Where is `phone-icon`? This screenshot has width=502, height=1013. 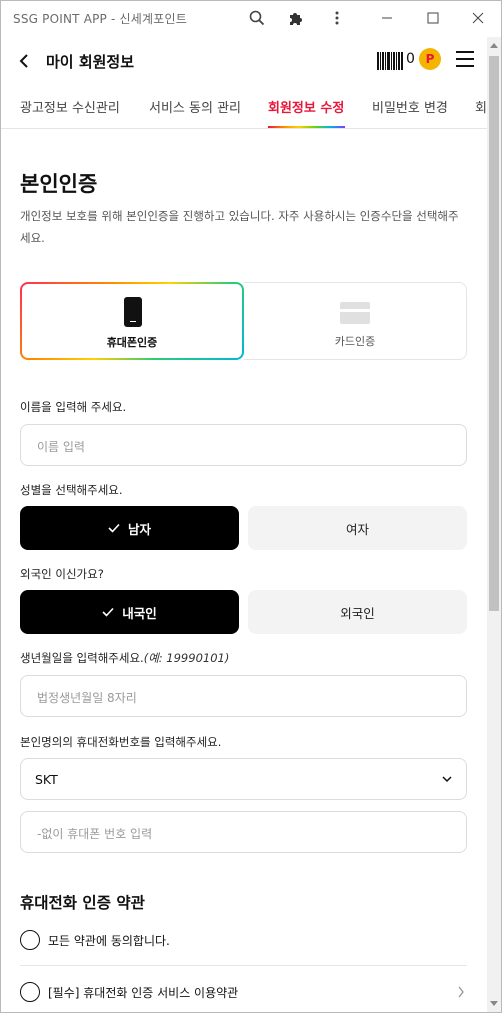 phone-icon is located at coordinates (133, 312).